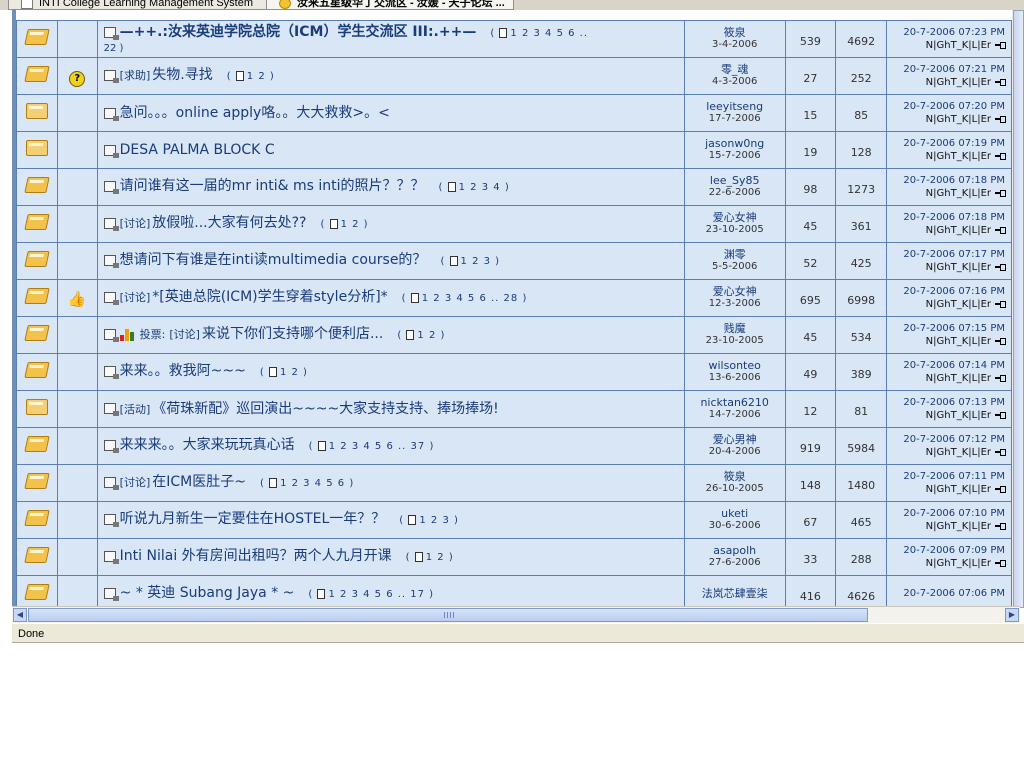 The image size is (1024, 768). I want to click on page-numbers: 1 2 3 4 5 6 .., so click(549, 33).